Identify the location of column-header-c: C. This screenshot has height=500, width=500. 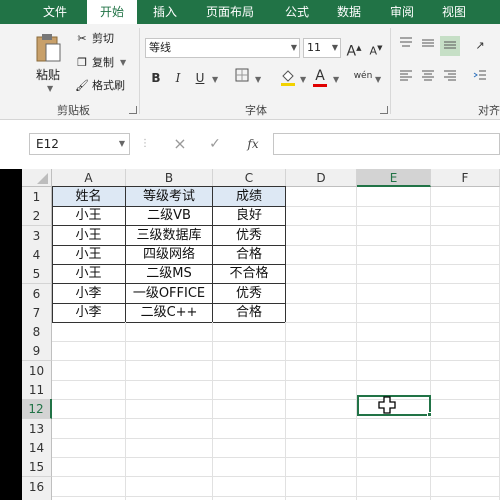
(249, 178).